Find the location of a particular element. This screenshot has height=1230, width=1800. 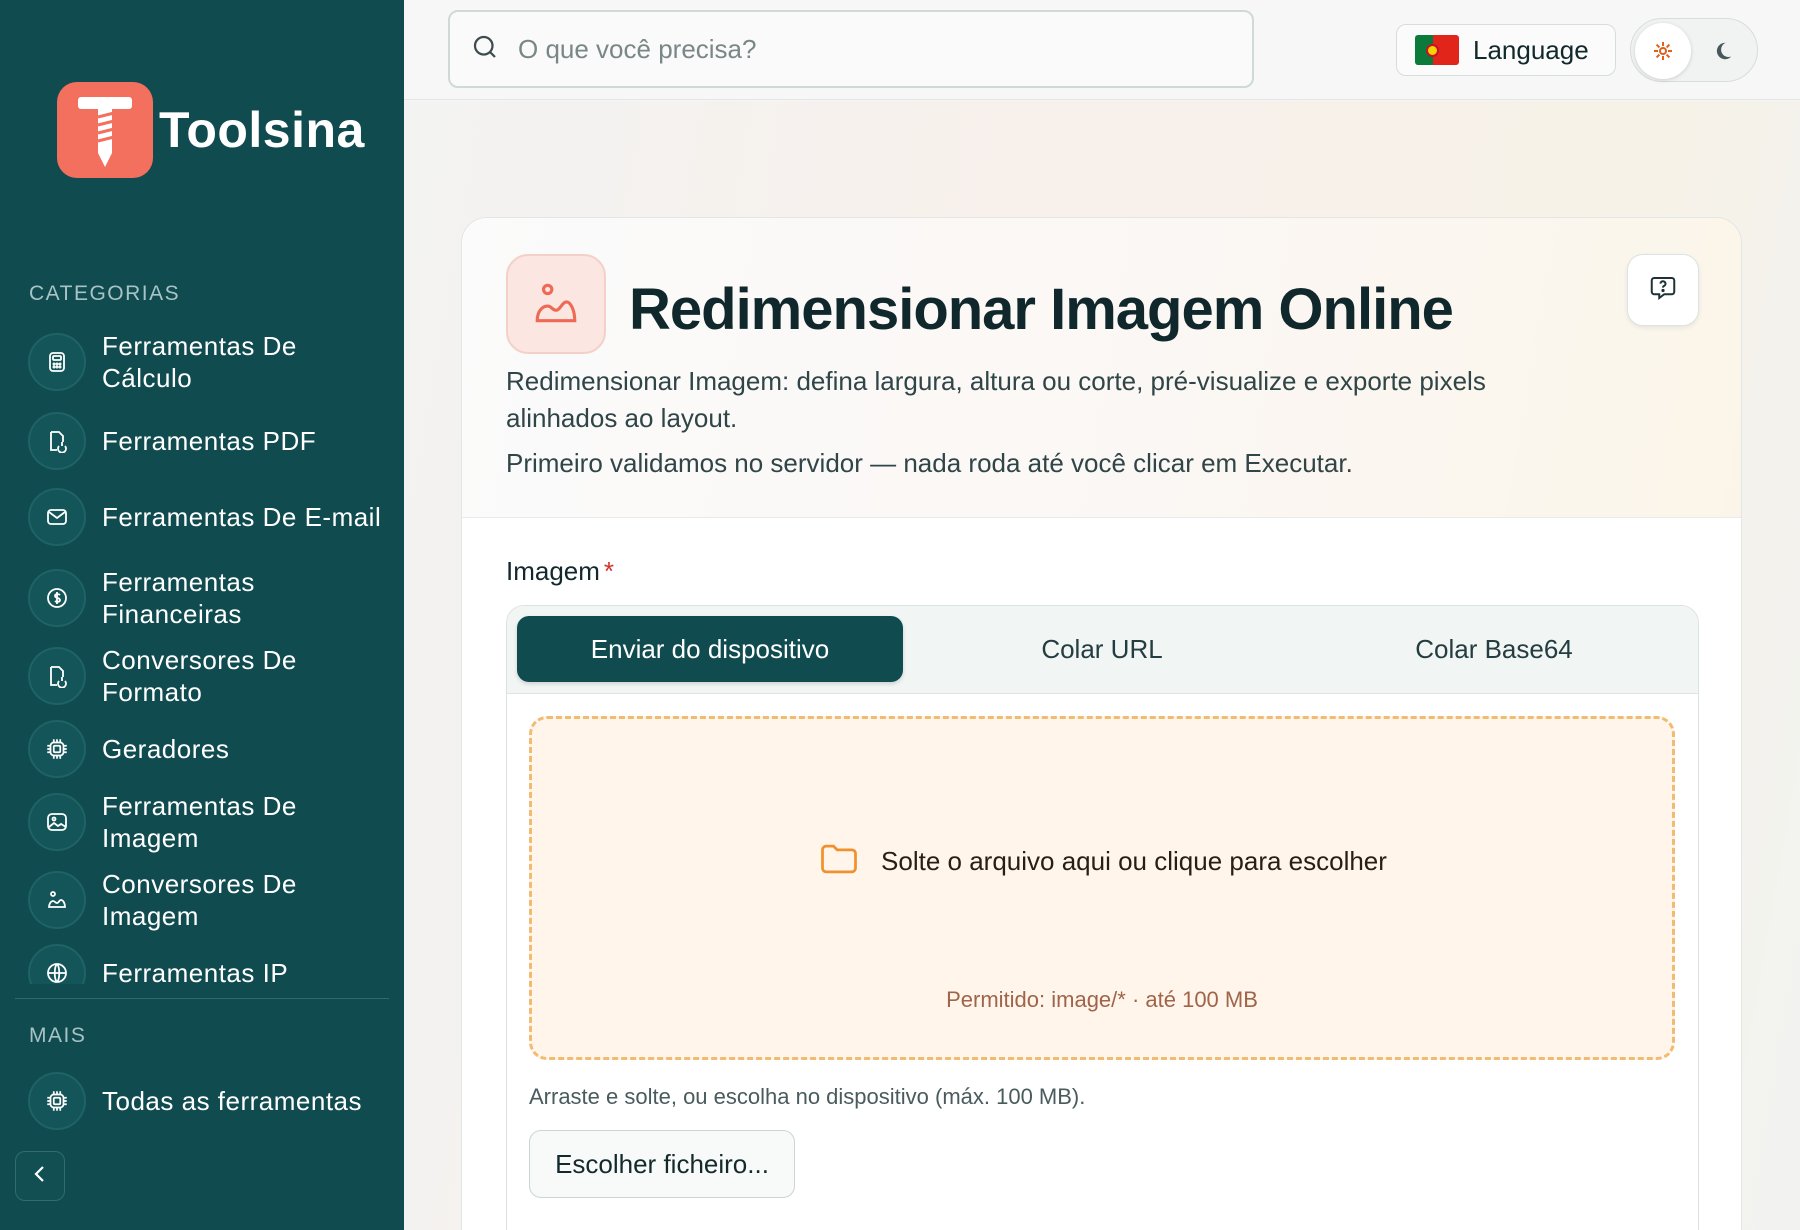

search-placeholder: O que você precisa? is located at coordinates (637, 48).